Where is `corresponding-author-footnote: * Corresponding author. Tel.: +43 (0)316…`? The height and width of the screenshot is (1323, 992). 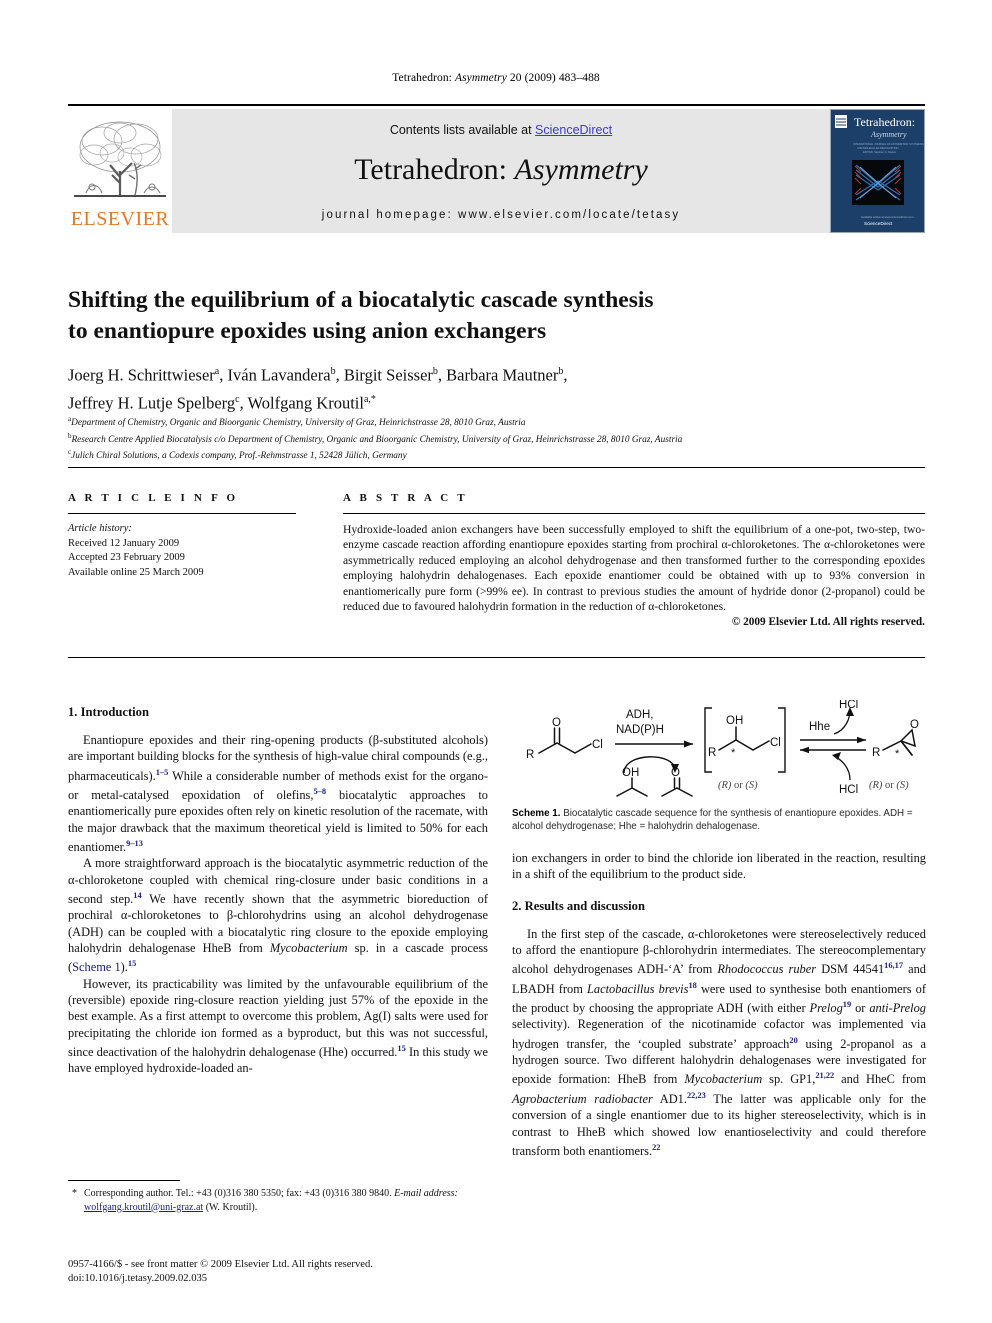
corresponding-author-footnote: * Corresponding author. Tel.: +43 (0)316… is located at coordinates (278, 1200).